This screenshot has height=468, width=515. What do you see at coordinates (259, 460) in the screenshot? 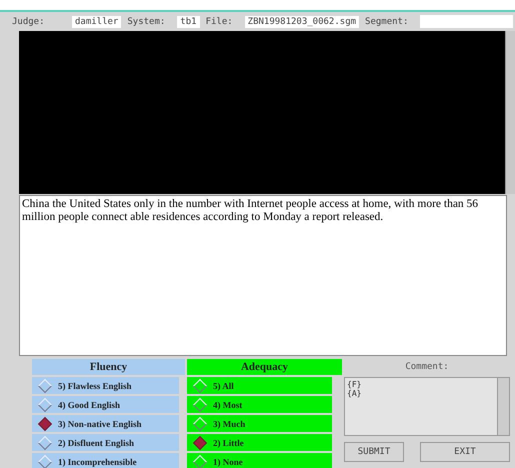
I see `radio-option: 1) None` at bounding box center [259, 460].